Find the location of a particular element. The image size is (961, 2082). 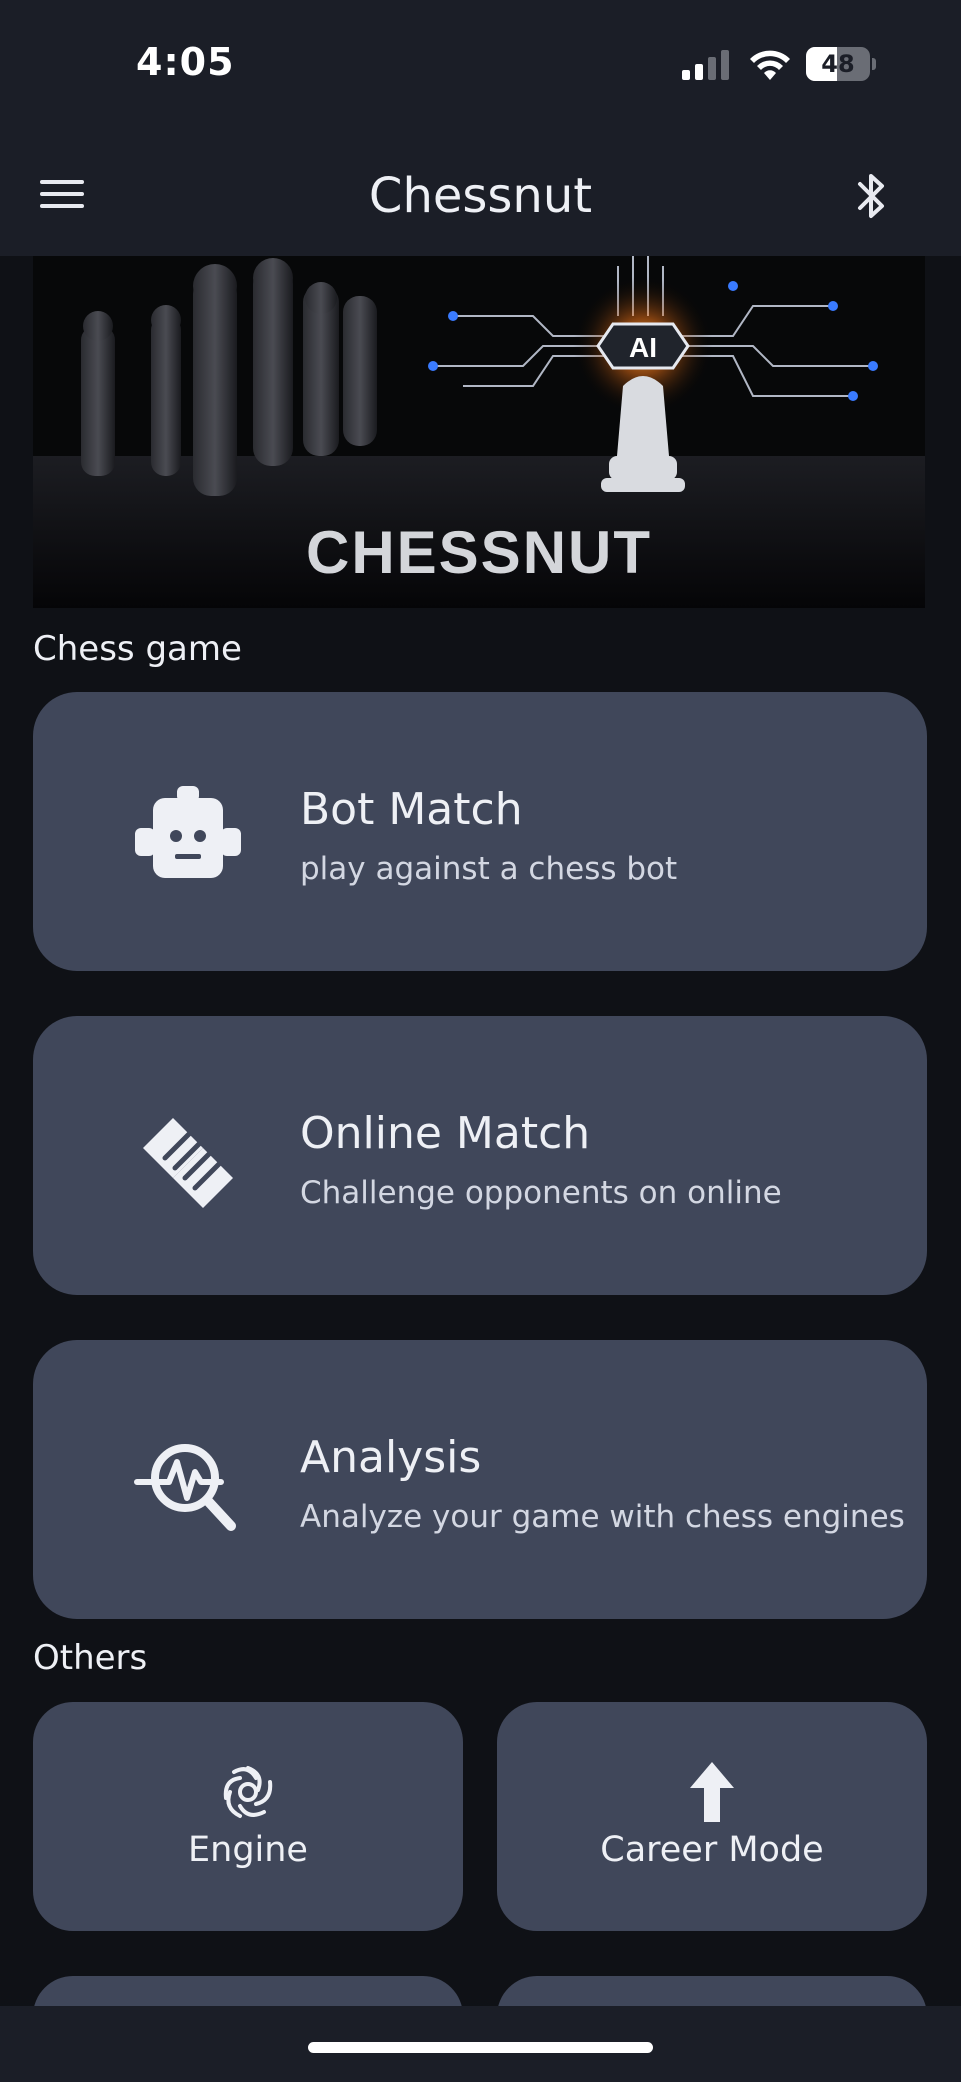

engine-label: Engine is located at coordinates (248, 1850).